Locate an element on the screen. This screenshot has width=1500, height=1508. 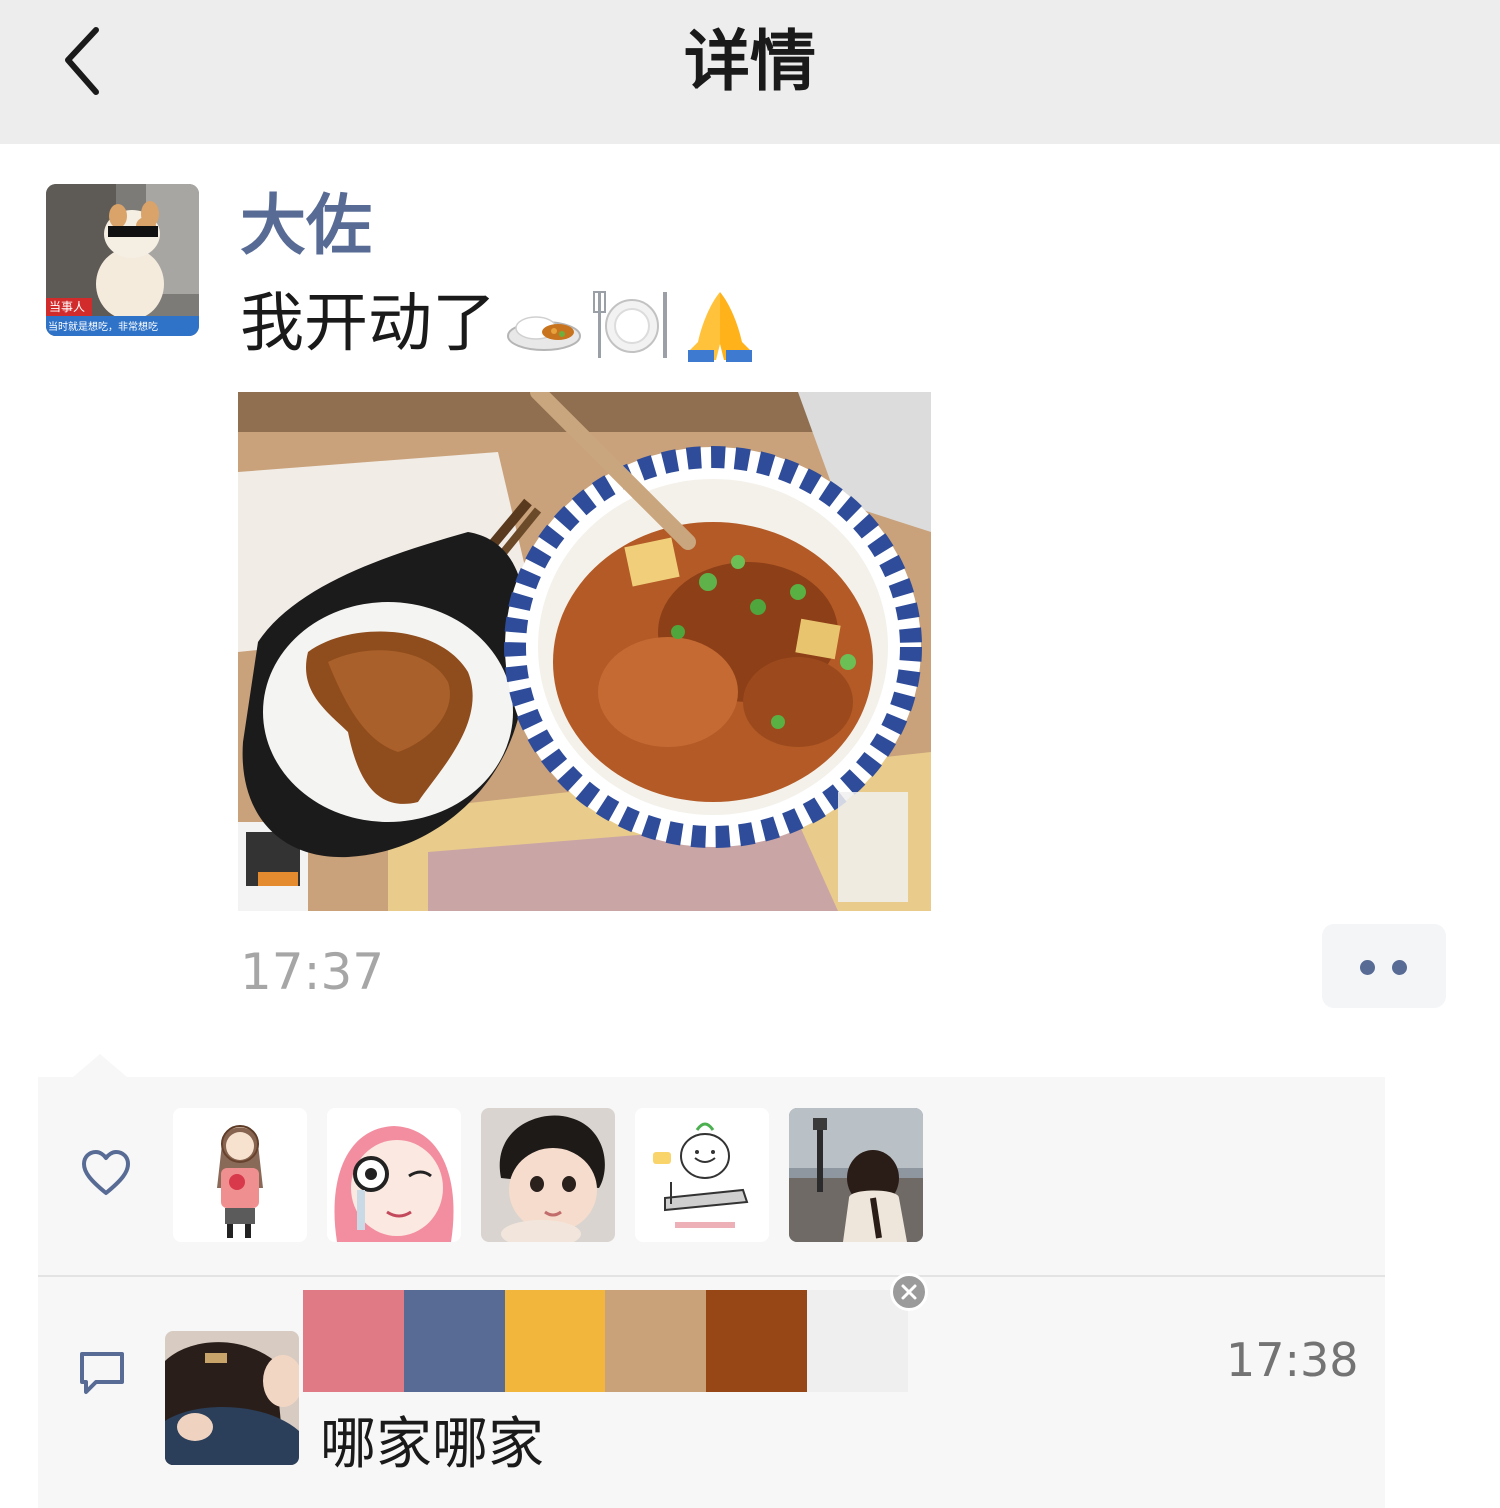
comment-timestamp: 17:38 is located at coordinates (1292, 1360).